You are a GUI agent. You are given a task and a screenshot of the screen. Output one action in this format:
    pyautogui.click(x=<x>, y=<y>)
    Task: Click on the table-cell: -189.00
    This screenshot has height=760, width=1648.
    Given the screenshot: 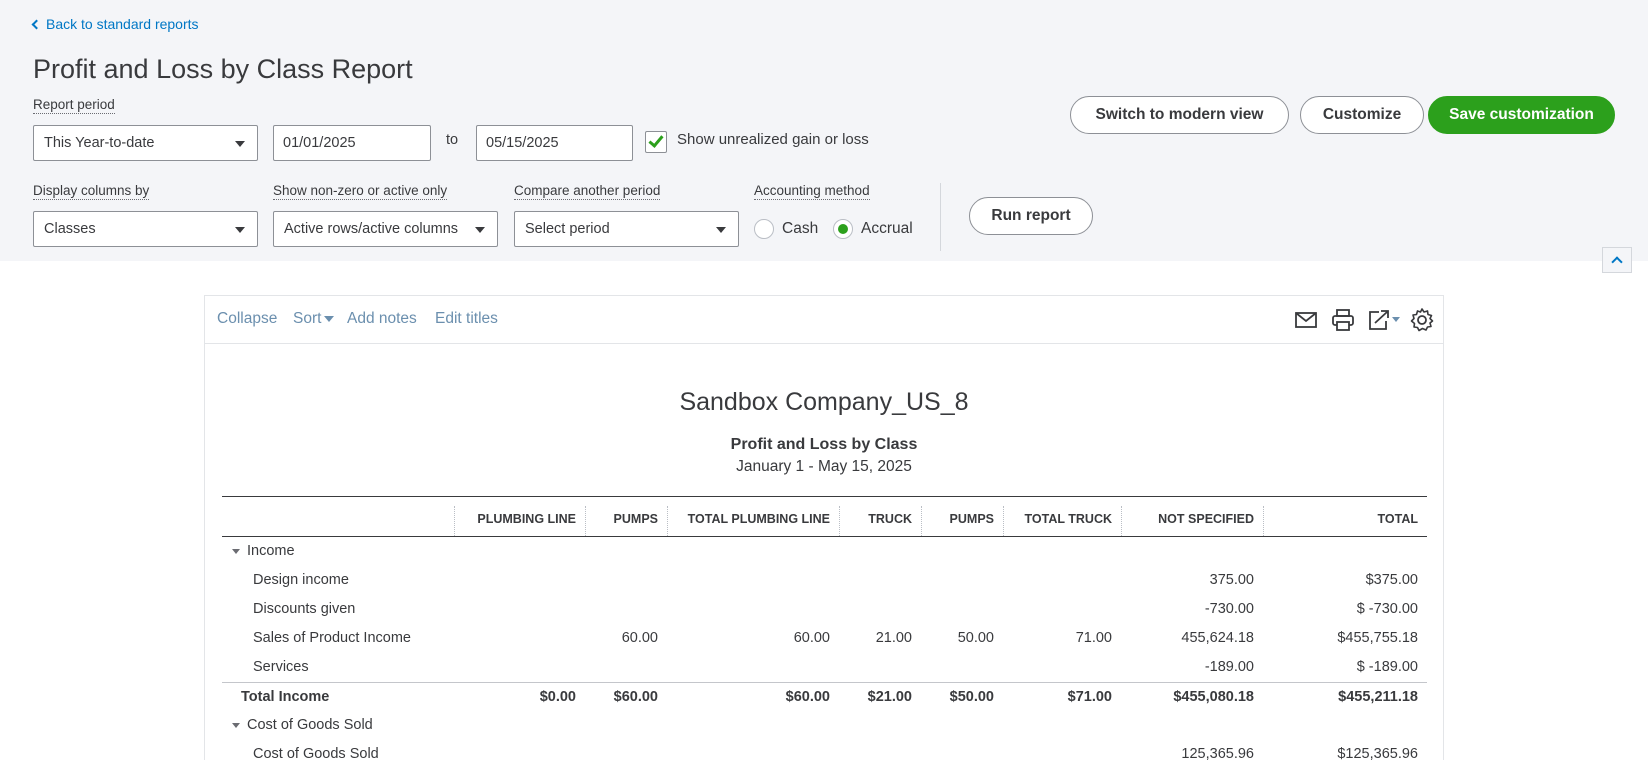 What is the action you would take?
    pyautogui.click(x=1192, y=667)
    